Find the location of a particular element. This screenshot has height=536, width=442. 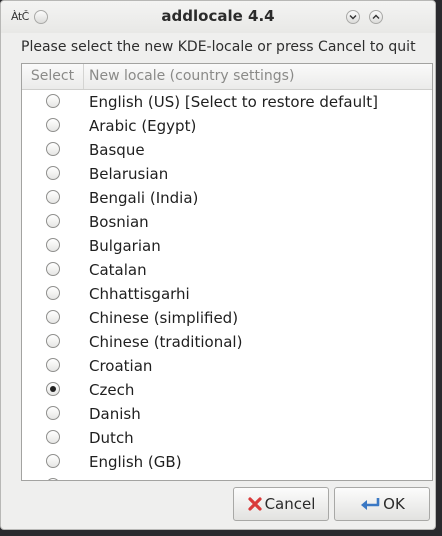

locale-label: Arabic (Egypt) is located at coordinates (143, 126).